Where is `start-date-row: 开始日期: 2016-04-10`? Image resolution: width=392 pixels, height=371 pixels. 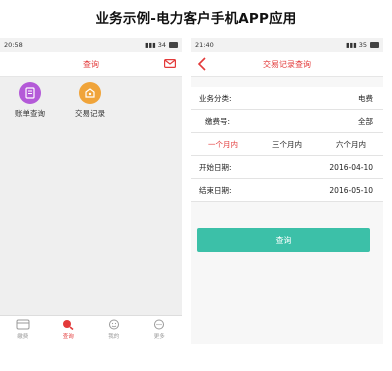
start-date-row: 开始日期: 2016-04-10 is located at coordinates (287, 167).